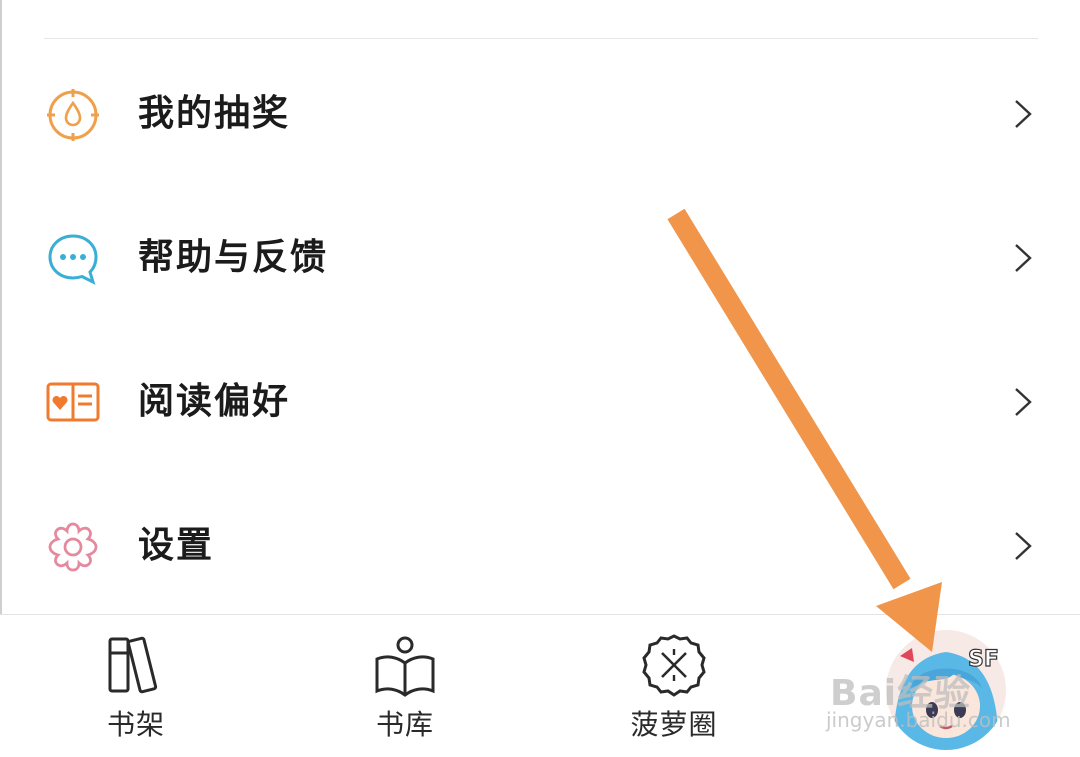  What do you see at coordinates (73, 259) in the screenshot?
I see `chat-bubble-icon` at bounding box center [73, 259].